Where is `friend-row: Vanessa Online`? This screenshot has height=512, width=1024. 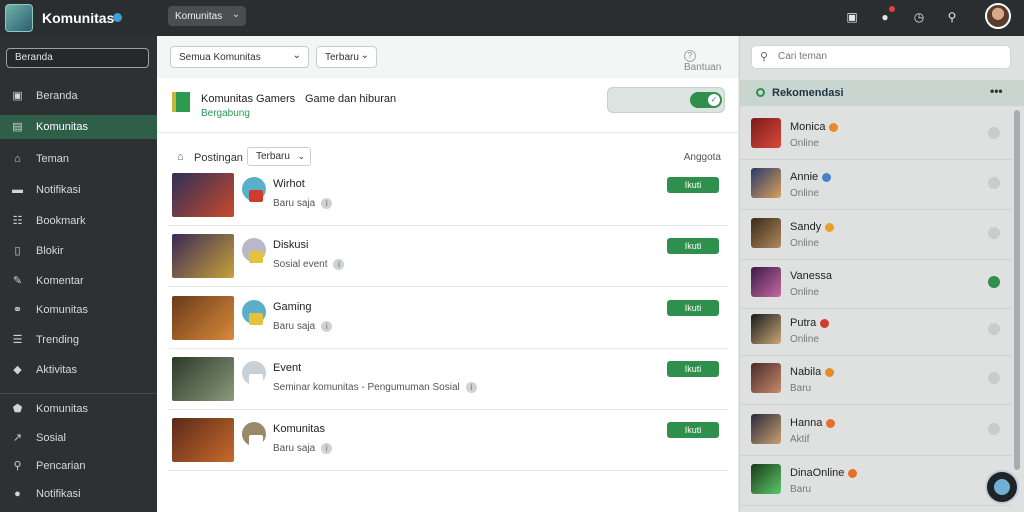 friend-row: Vanessa Online is located at coordinates (876, 284).